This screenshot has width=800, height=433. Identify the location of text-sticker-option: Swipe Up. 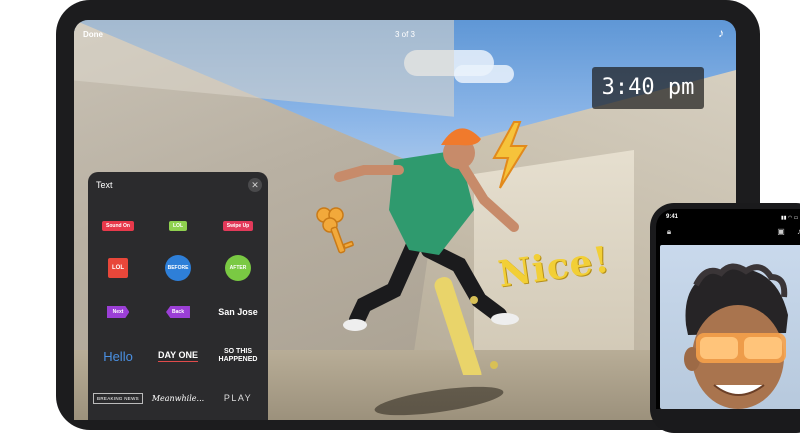
(238, 226).